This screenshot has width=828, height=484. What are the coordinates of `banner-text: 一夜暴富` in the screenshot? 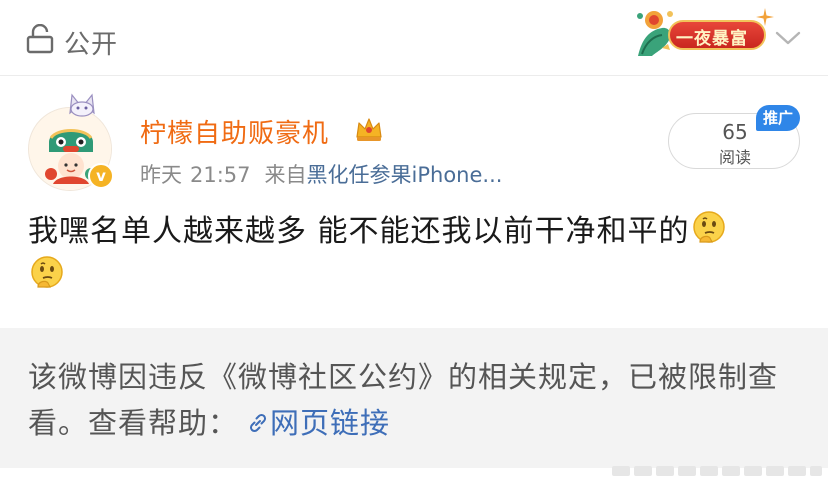 It's located at (712, 39).